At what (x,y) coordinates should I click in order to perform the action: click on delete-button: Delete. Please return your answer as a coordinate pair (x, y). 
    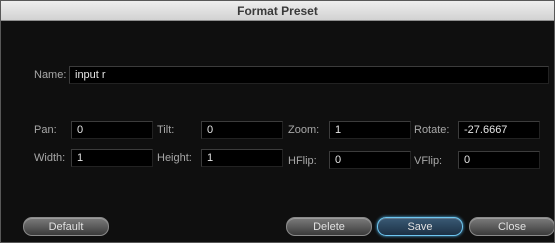
    Looking at the image, I should click on (329, 226).